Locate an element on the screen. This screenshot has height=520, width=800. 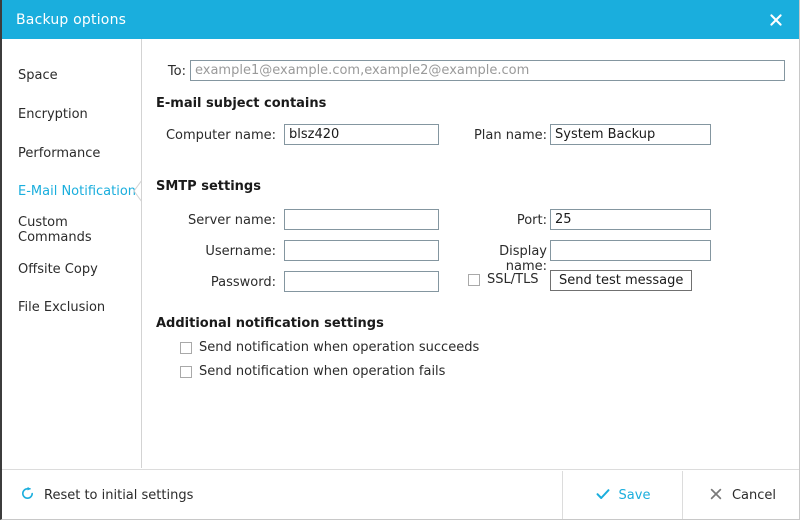
window-title: Backup options is located at coordinates (71, 19).